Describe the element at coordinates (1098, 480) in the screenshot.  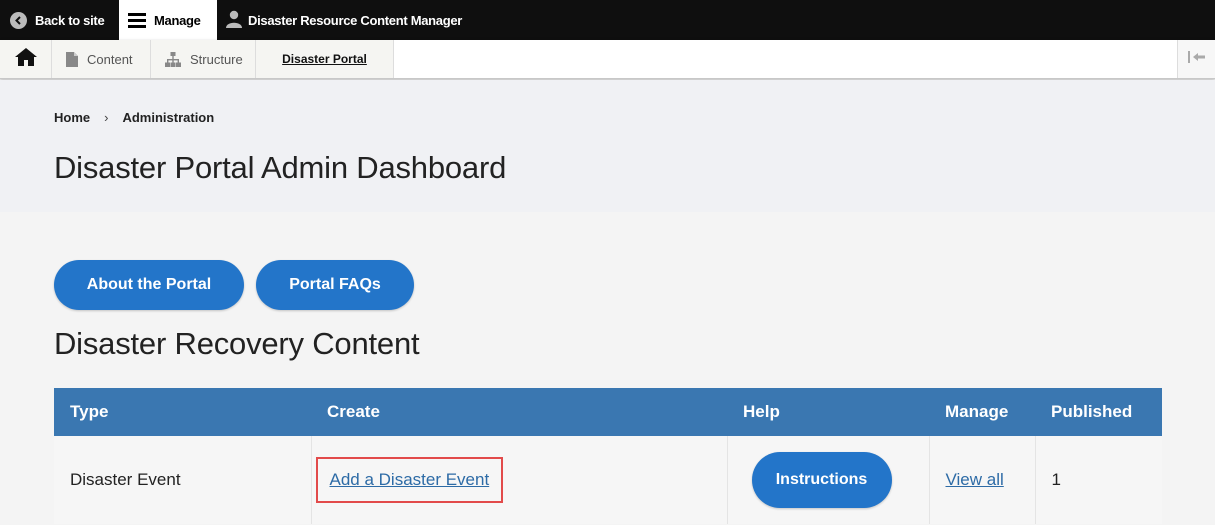
I see `cell-published: 1` at that location.